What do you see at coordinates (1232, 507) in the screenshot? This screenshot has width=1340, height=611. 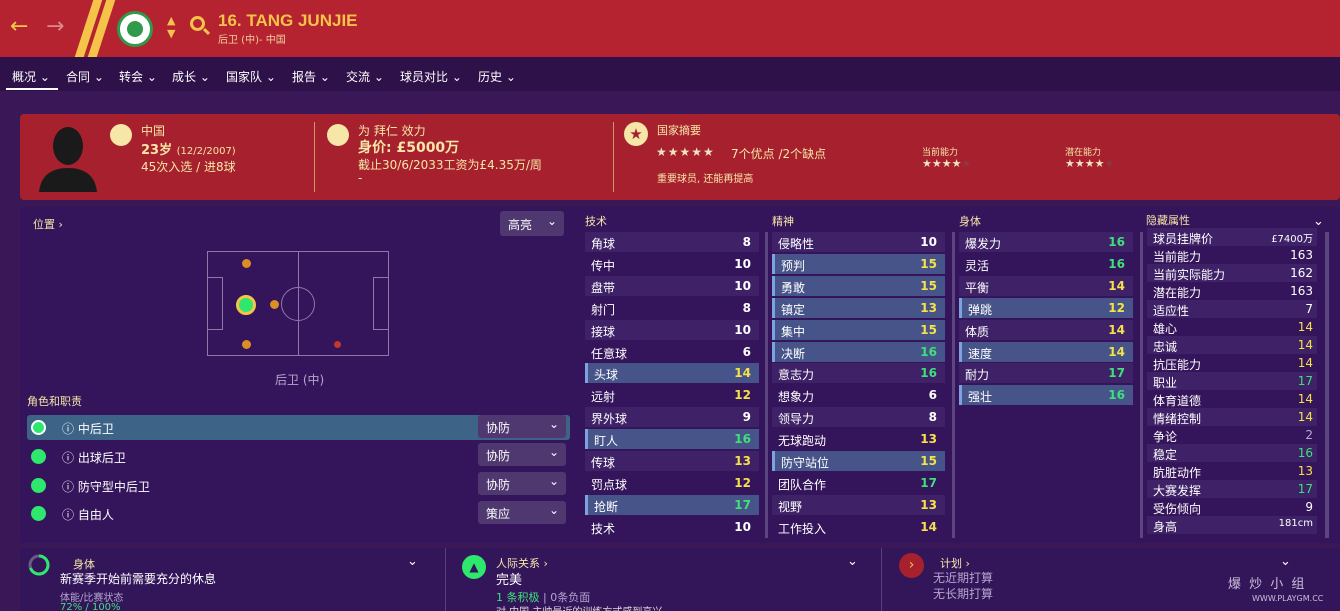 I see `hidden-attribute-row: 受伤倾向 9` at bounding box center [1232, 507].